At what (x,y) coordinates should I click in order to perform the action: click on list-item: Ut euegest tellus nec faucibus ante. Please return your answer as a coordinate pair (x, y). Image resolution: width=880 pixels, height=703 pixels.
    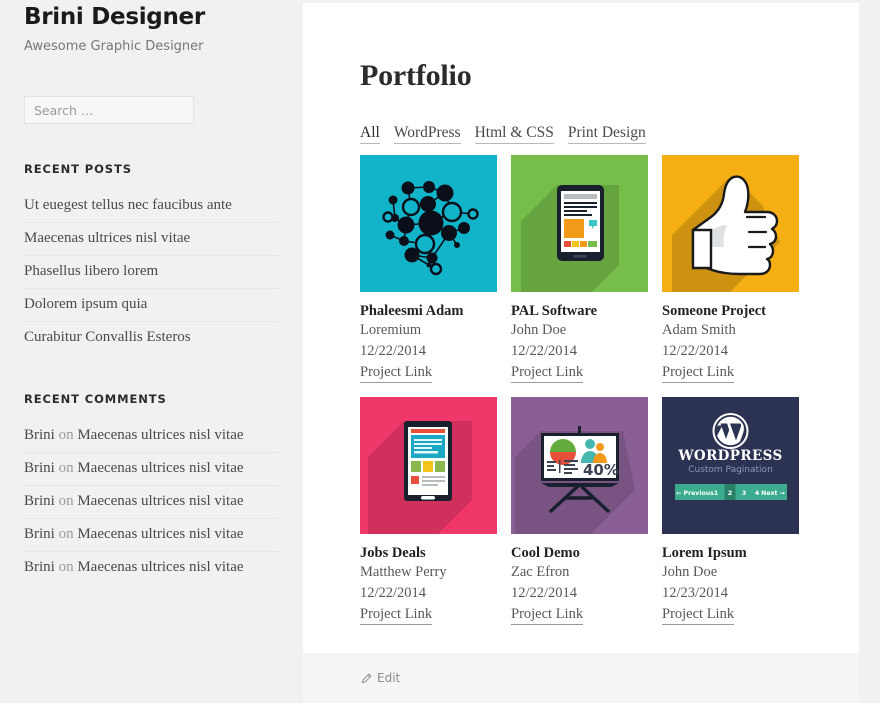
    Looking at the image, I should click on (151, 206).